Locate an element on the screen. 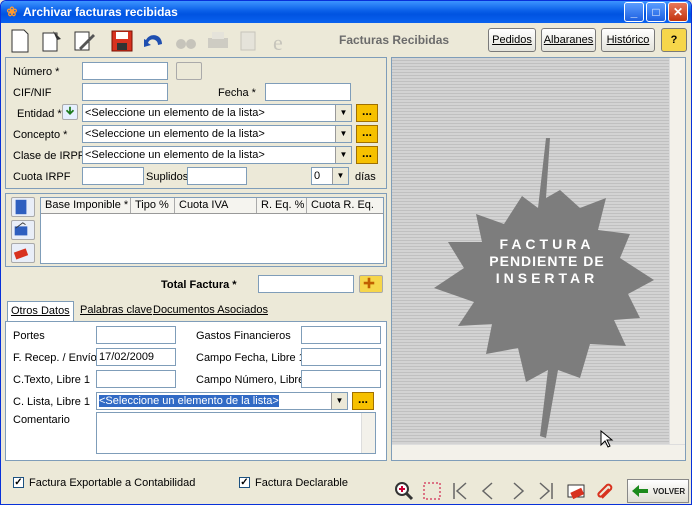  comentario-scrollbar is located at coordinates (368, 433).